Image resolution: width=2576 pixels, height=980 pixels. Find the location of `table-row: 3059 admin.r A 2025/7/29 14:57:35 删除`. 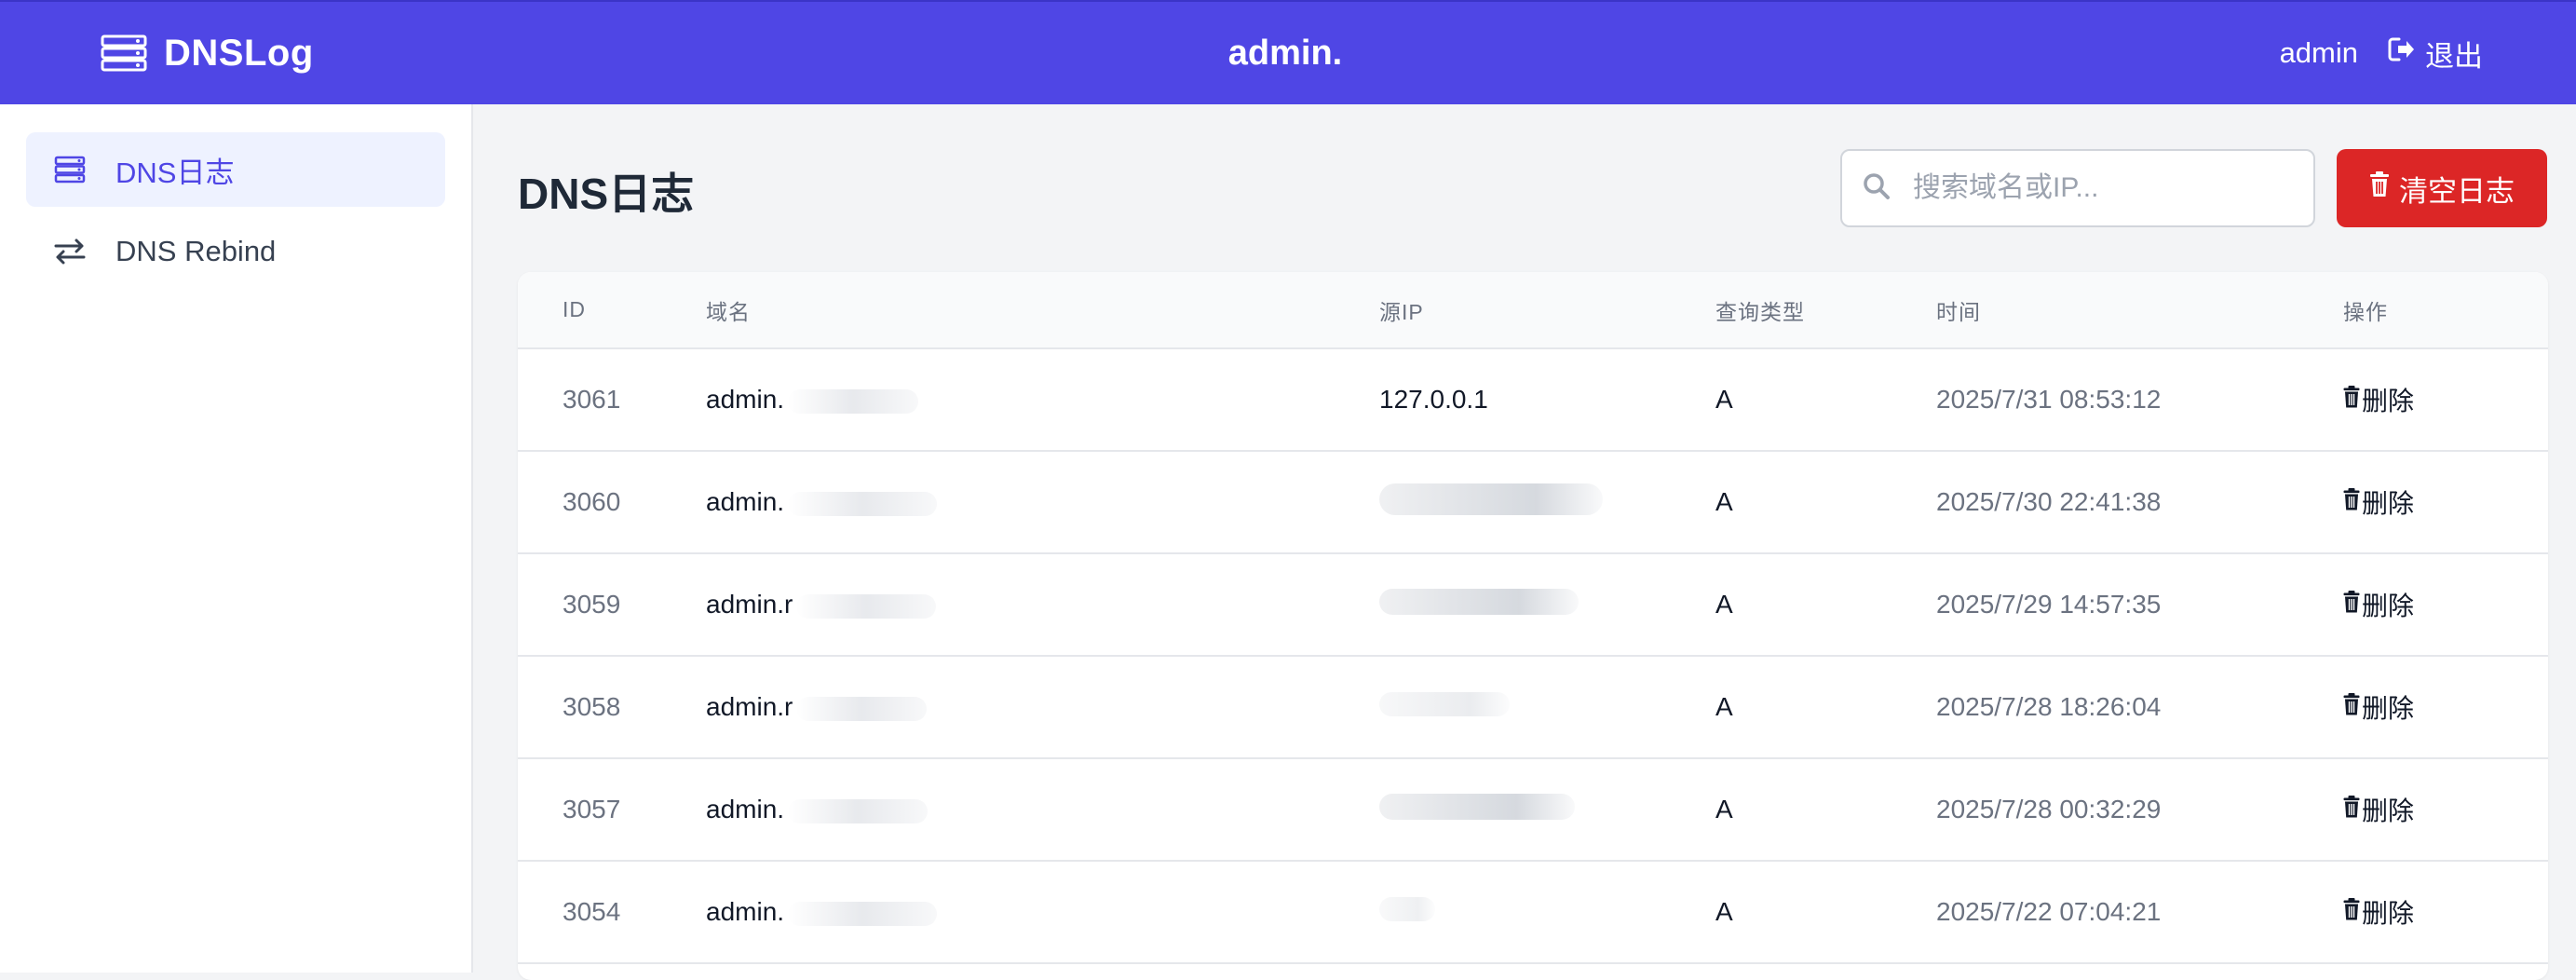

table-row: 3059 admin.r A 2025/7/29 14:57:35 删除 is located at coordinates (1533, 604).